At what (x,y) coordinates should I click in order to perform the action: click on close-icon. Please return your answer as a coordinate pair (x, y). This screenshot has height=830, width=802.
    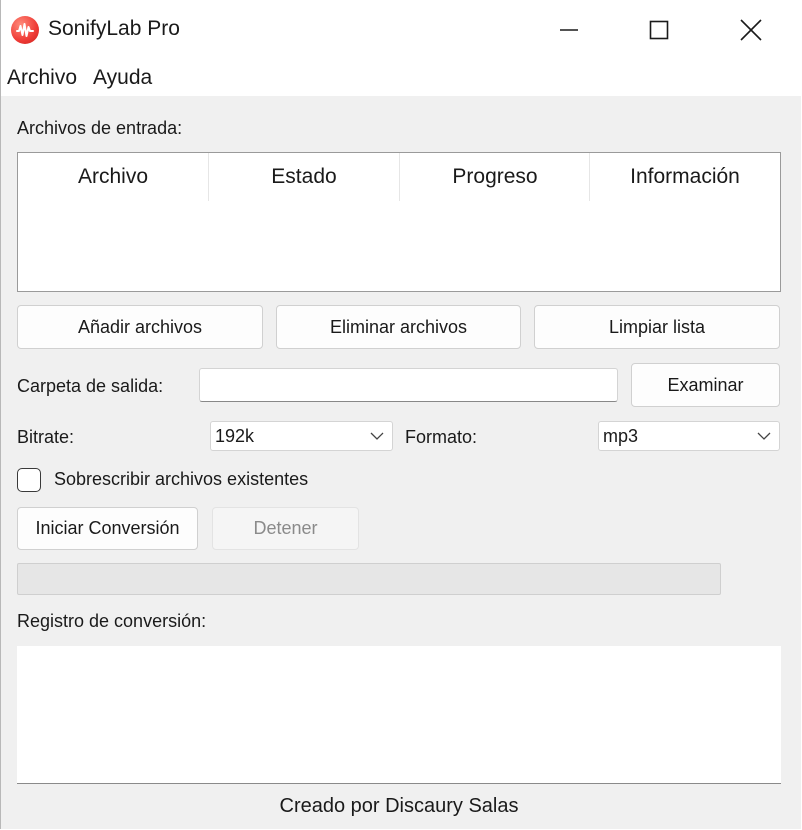
    Looking at the image, I should click on (751, 30).